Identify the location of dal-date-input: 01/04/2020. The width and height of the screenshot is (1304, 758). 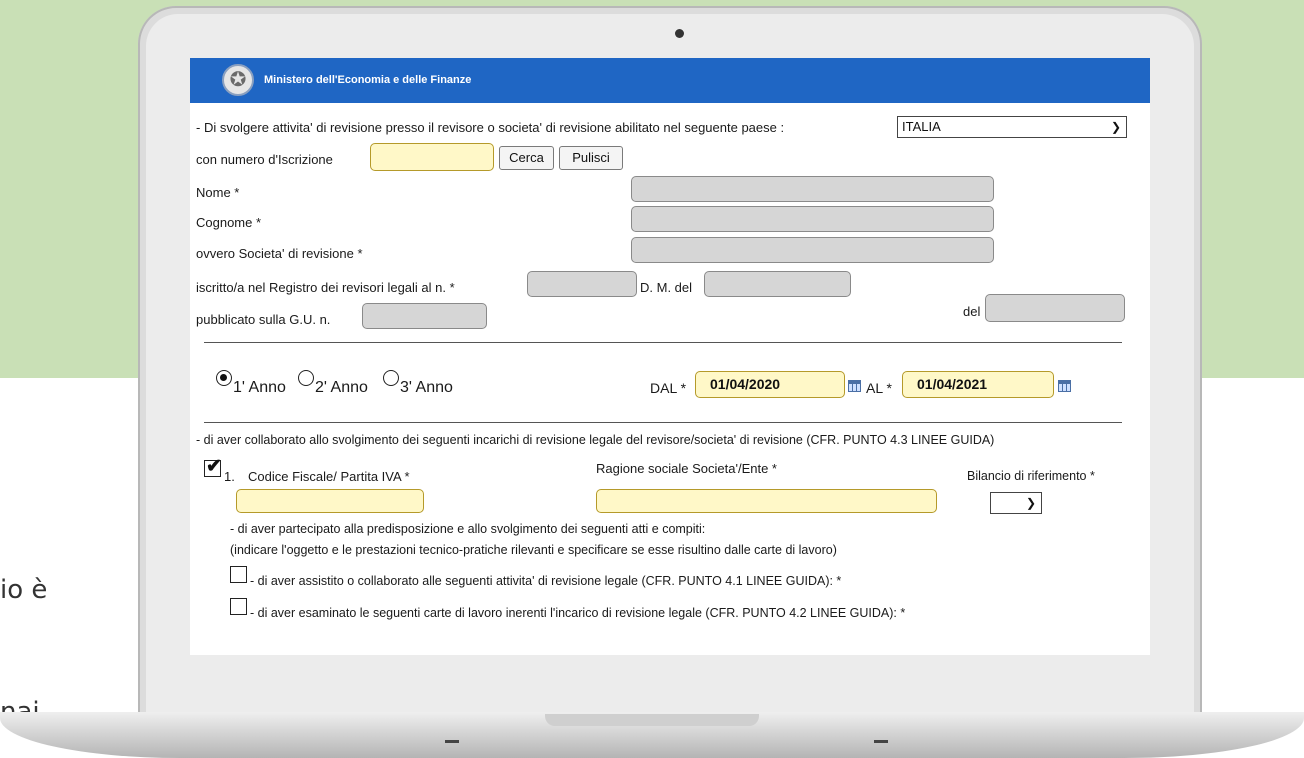
(770, 384).